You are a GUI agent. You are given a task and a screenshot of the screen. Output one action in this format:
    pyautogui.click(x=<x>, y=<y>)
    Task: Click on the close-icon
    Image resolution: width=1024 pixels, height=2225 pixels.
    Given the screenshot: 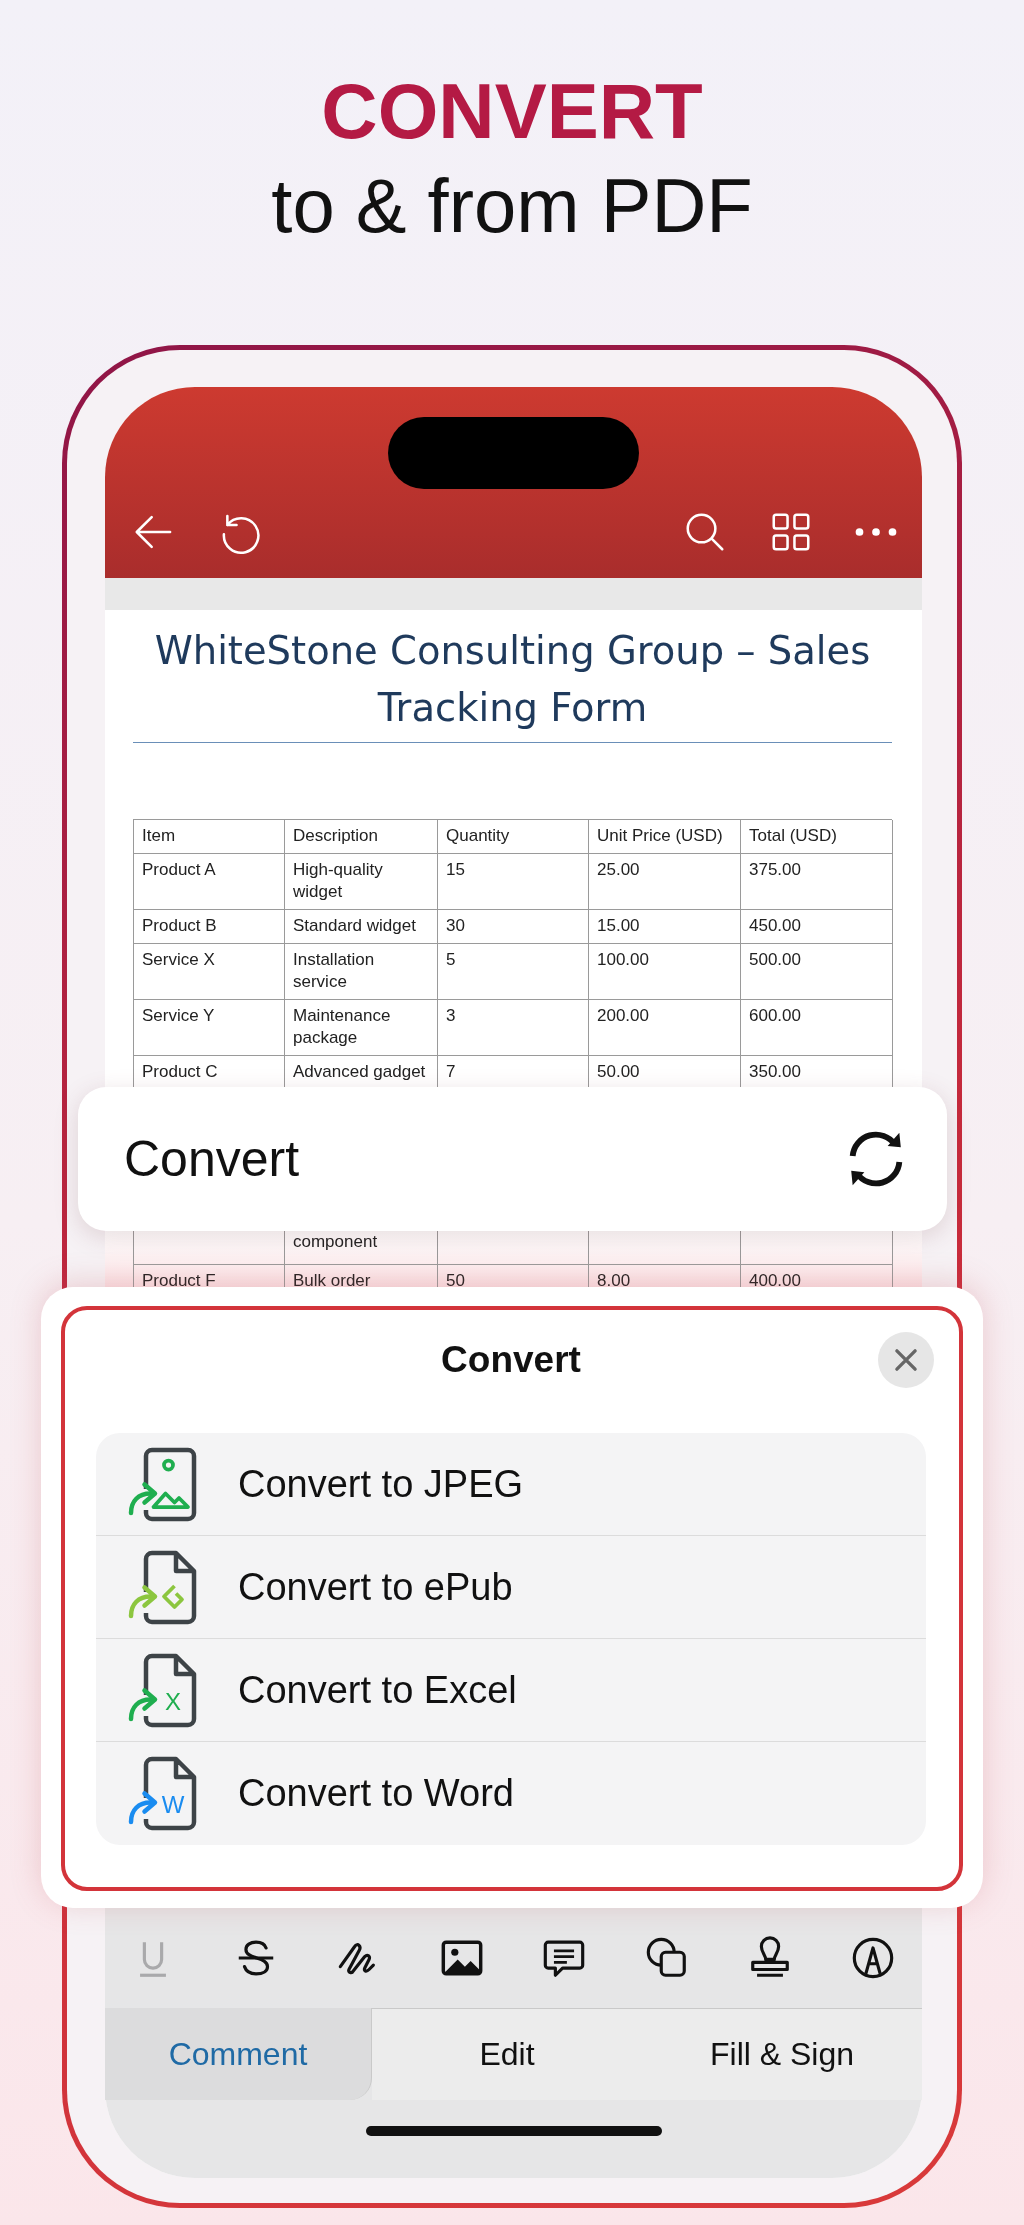 What is the action you would take?
    pyautogui.click(x=906, y=1360)
    